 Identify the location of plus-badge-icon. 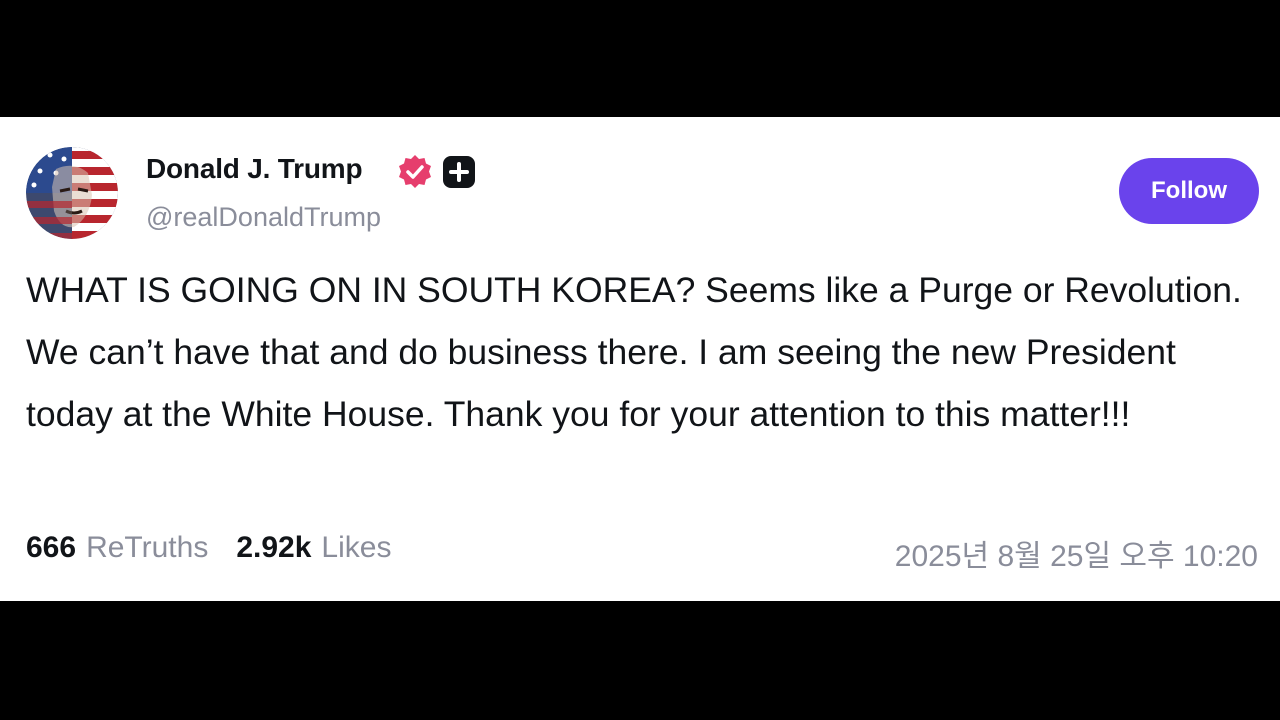
(459, 172).